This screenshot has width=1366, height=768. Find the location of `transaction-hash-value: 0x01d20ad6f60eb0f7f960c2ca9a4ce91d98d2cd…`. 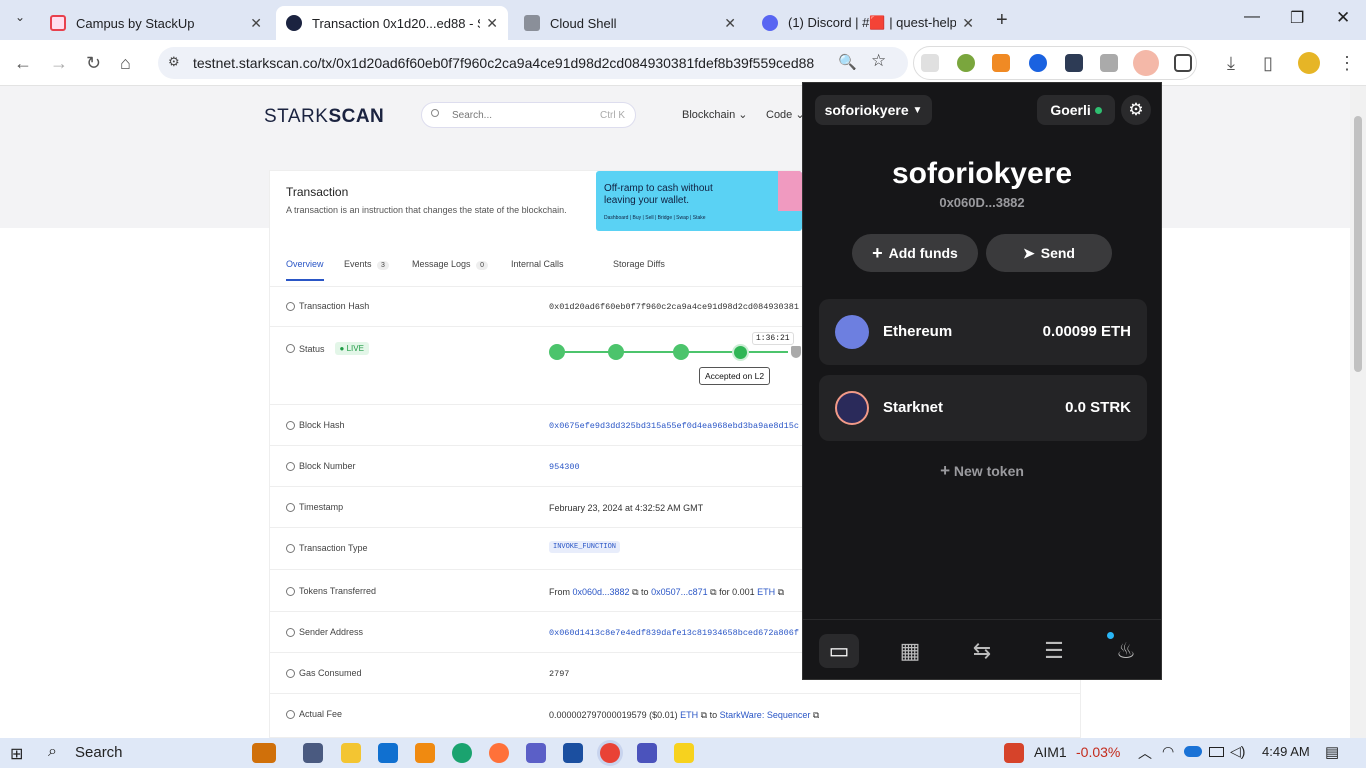

transaction-hash-value: 0x01d20ad6f60eb0f7f960c2ca9a4ce91d98d2cd… is located at coordinates (674, 307).